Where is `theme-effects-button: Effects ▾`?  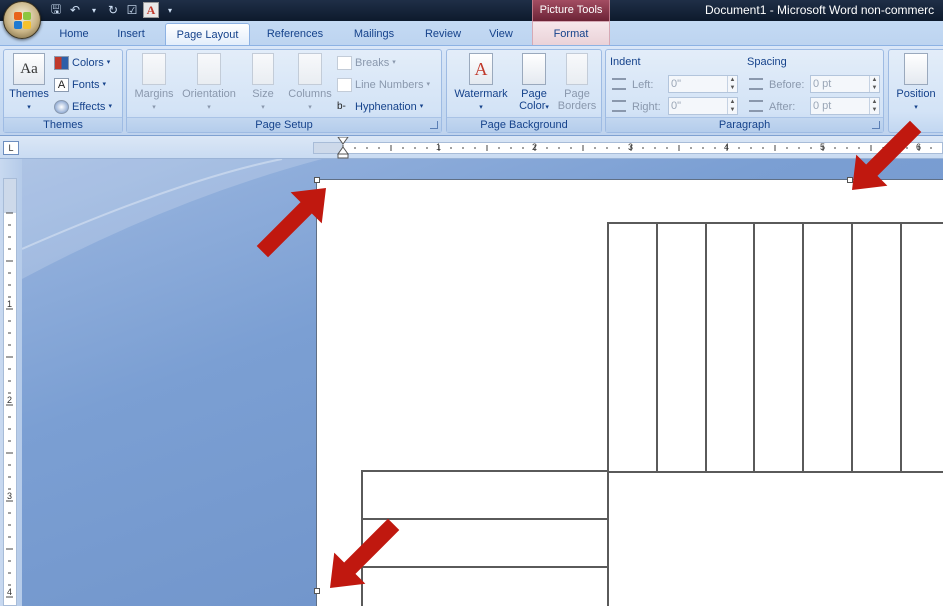 theme-effects-button: Effects ▾ is located at coordinates (83, 107).